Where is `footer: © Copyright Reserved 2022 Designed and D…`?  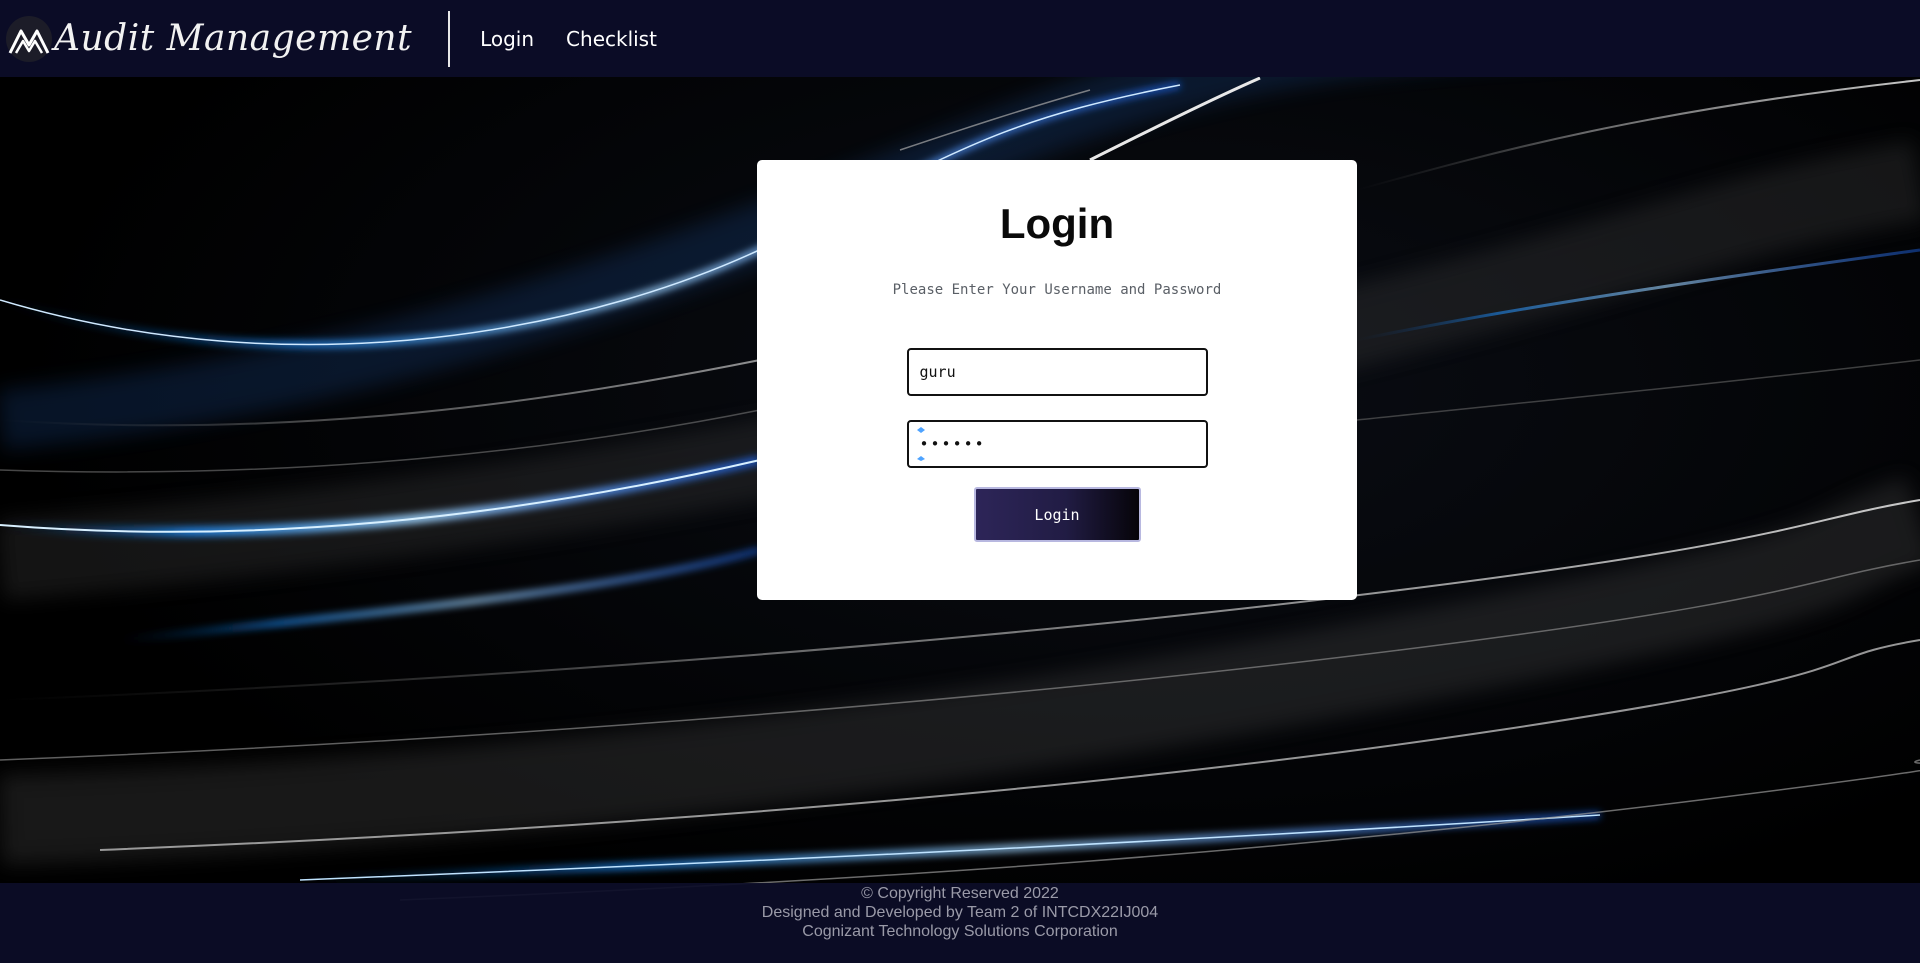
footer: © Copyright Reserved 2022 Designed and D… is located at coordinates (960, 923).